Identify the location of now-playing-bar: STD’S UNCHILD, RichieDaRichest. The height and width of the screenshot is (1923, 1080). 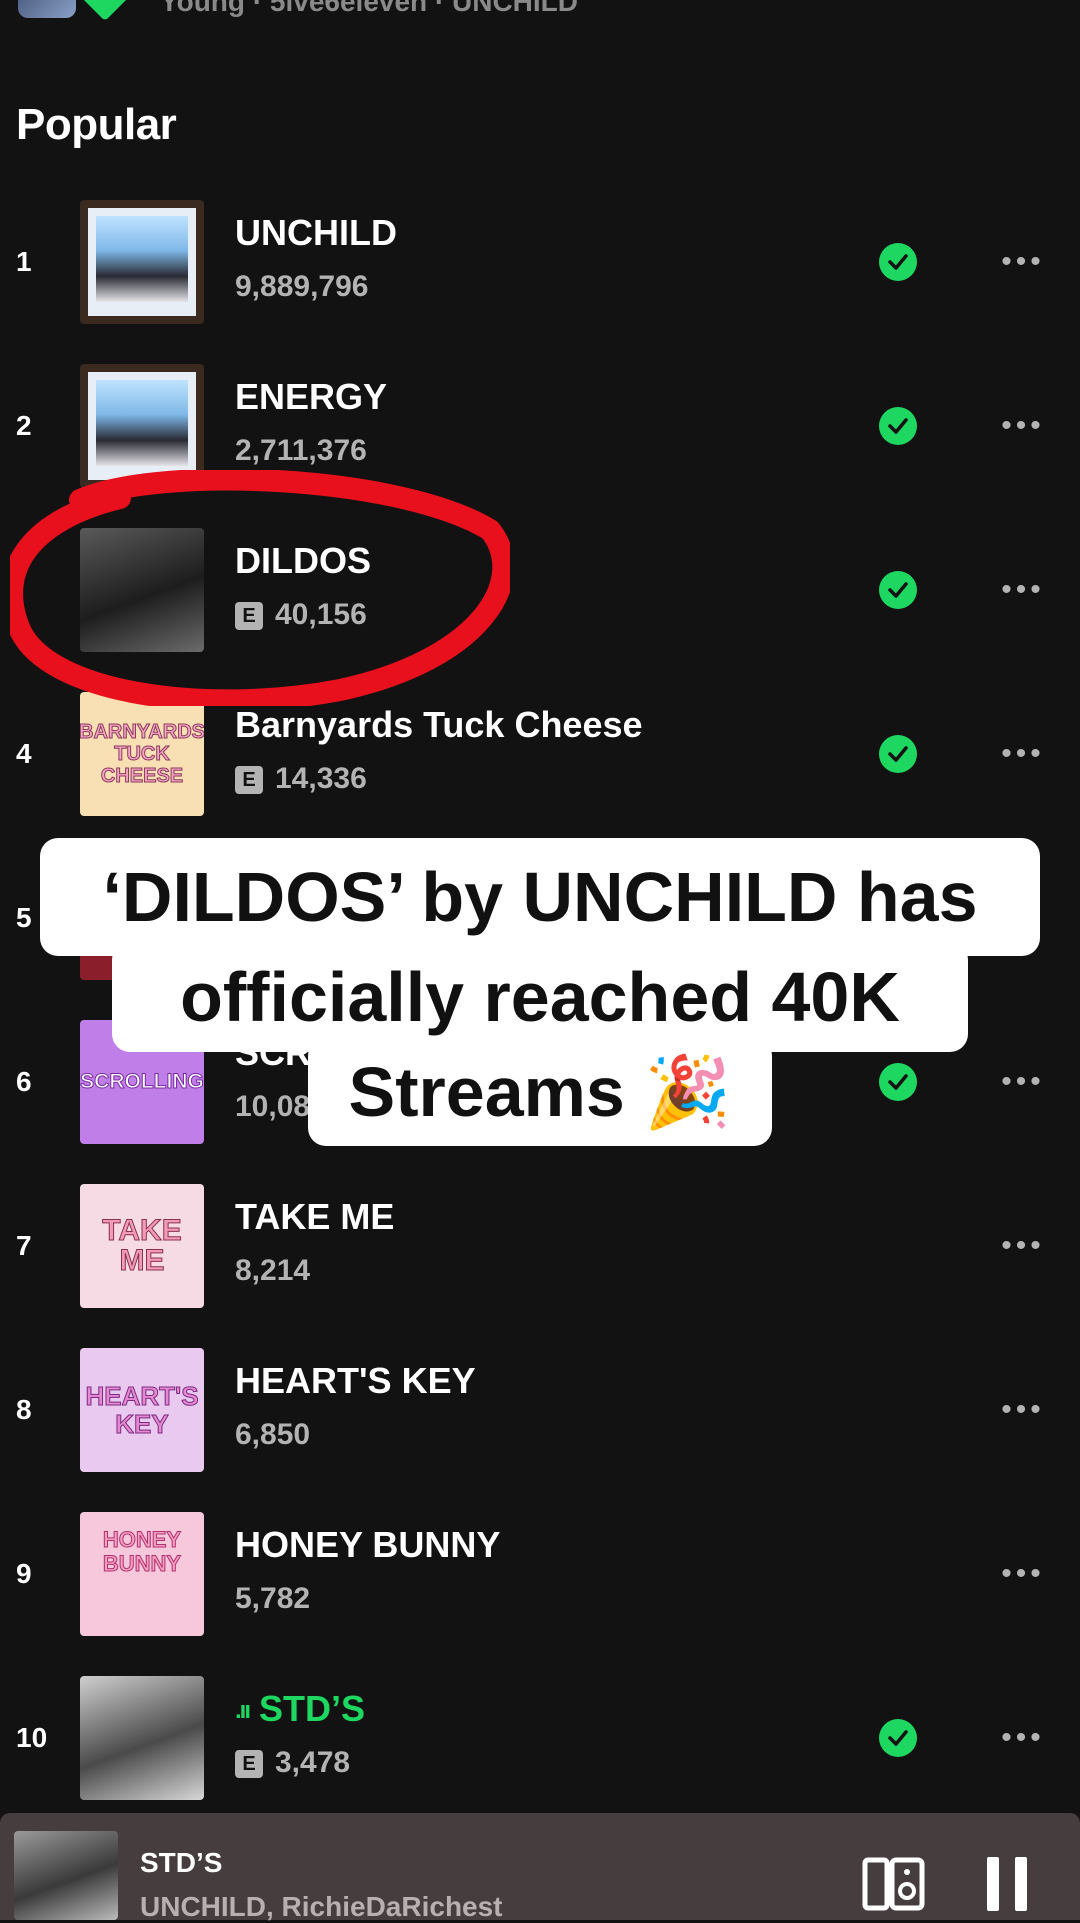
(540, 1867).